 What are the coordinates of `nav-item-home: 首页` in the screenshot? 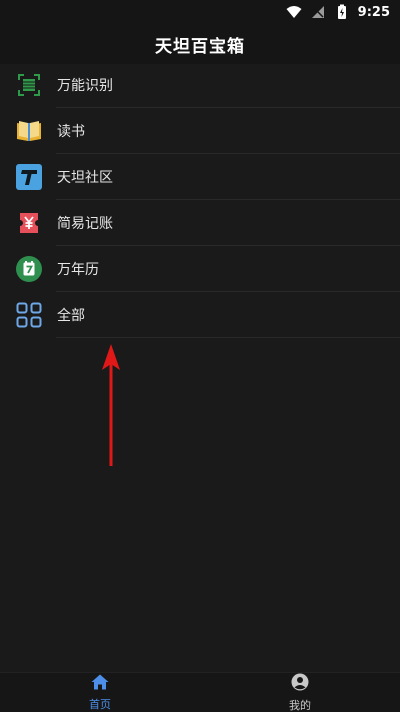 It's located at (100, 692).